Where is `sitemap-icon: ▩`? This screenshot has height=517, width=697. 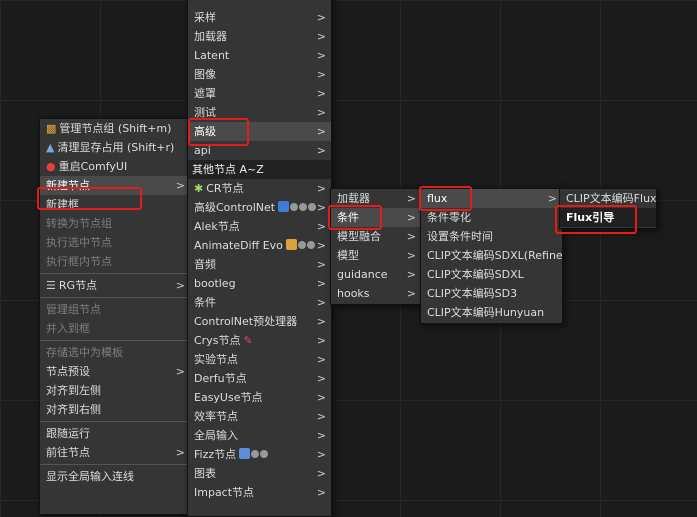
sitemap-icon: ▩ is located at coordinates (51, 128).